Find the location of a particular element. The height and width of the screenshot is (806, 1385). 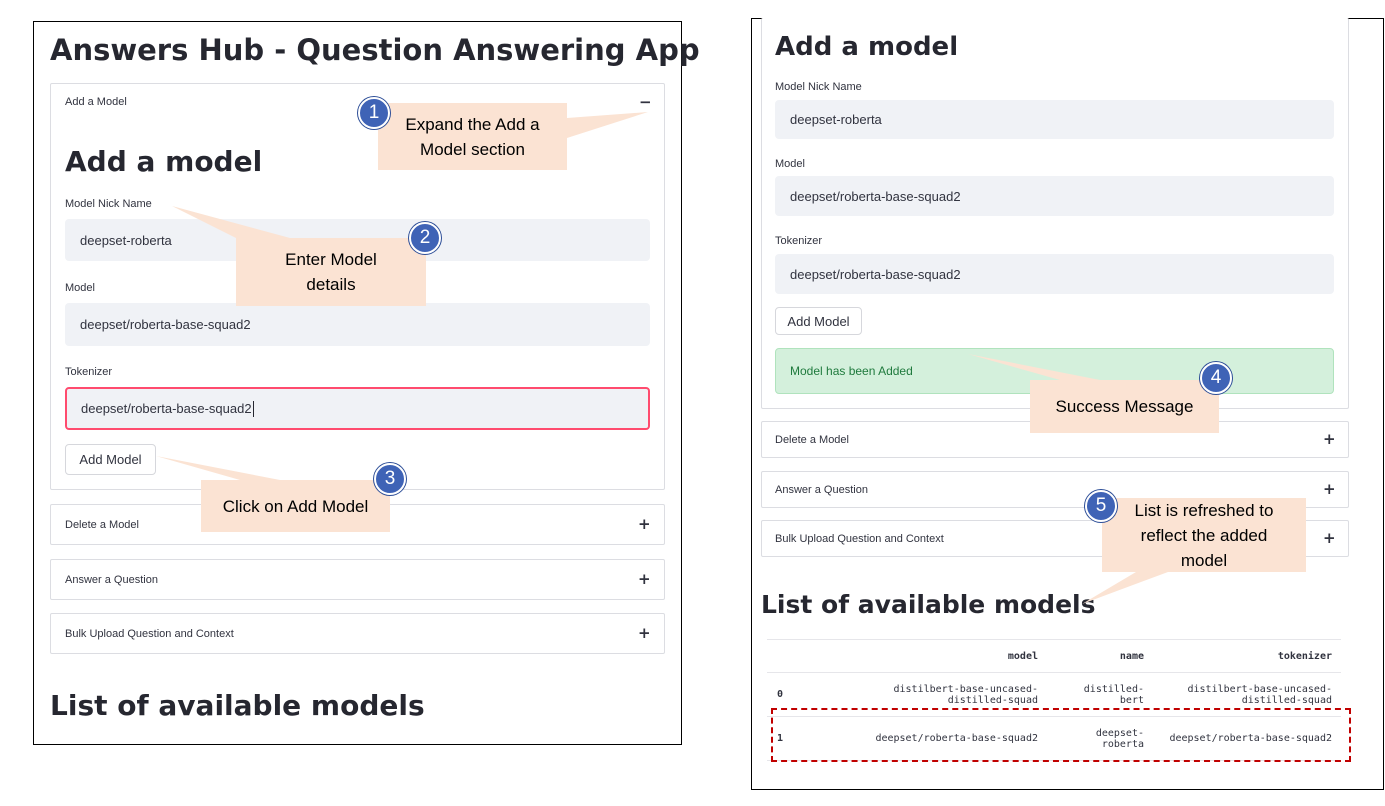

model-value: deepset/roberta-base-squad2 is located at coordinates (165, 324).